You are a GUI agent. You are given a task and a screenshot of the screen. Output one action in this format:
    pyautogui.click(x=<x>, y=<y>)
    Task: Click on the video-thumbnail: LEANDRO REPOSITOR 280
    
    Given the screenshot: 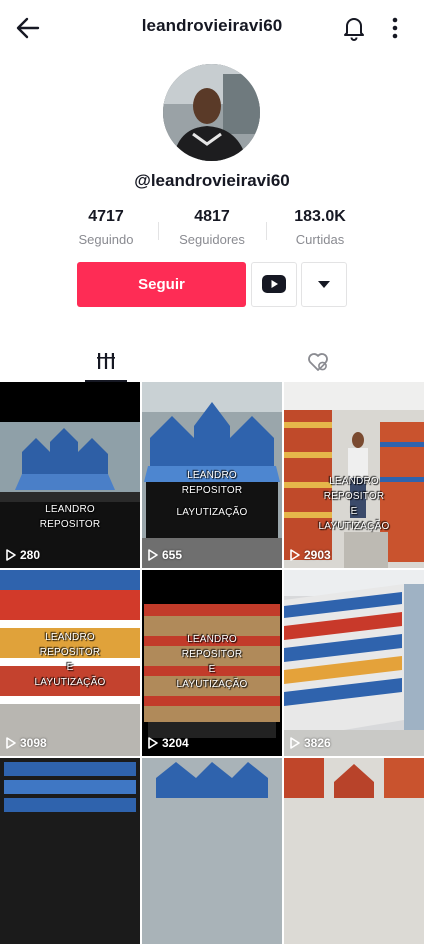 What is the action you would take?
    pyautogui.click(x=70, y=475)
    